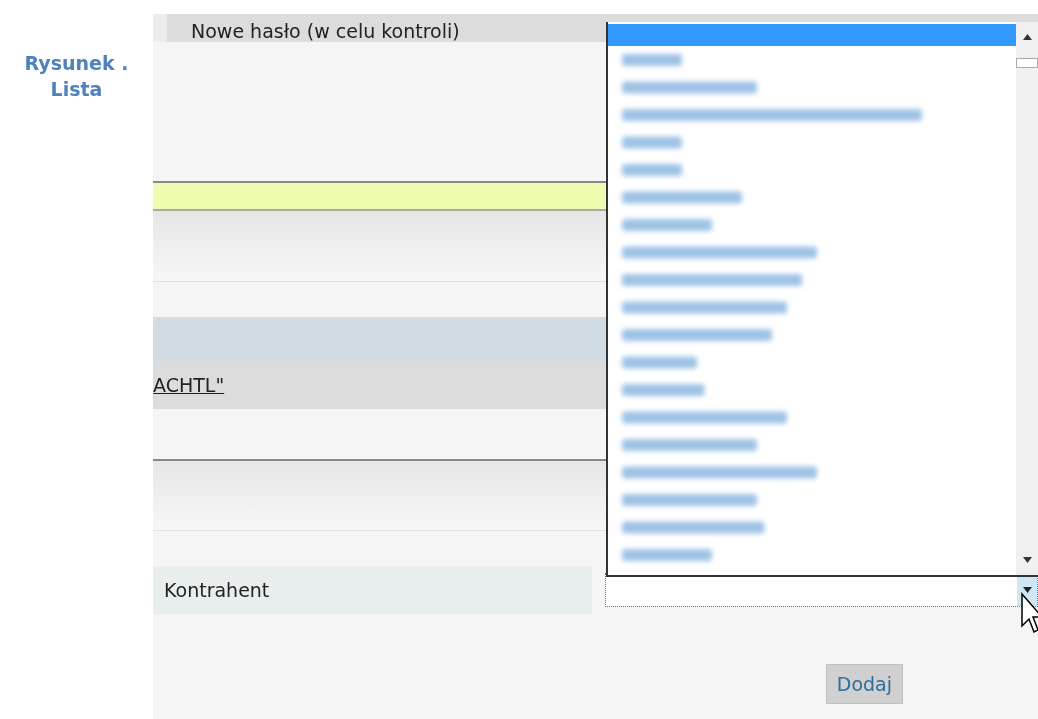 The width and height of the screenshot is (1038, 719). What do you see at coordinates (1027, 37) in the screenshot?
I see `scroll-up-icon` at bounding box center [1027, 37].